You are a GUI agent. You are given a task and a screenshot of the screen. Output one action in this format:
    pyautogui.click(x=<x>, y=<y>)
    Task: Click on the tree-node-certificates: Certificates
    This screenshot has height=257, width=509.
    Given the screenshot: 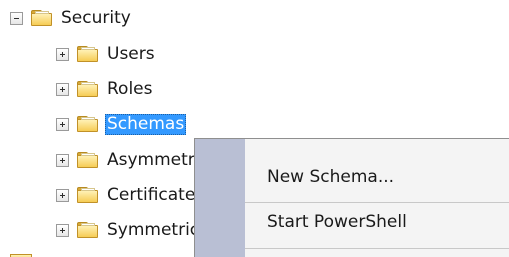 What is the action you would take?
    pyautogui.click(x=131, y=195)
    